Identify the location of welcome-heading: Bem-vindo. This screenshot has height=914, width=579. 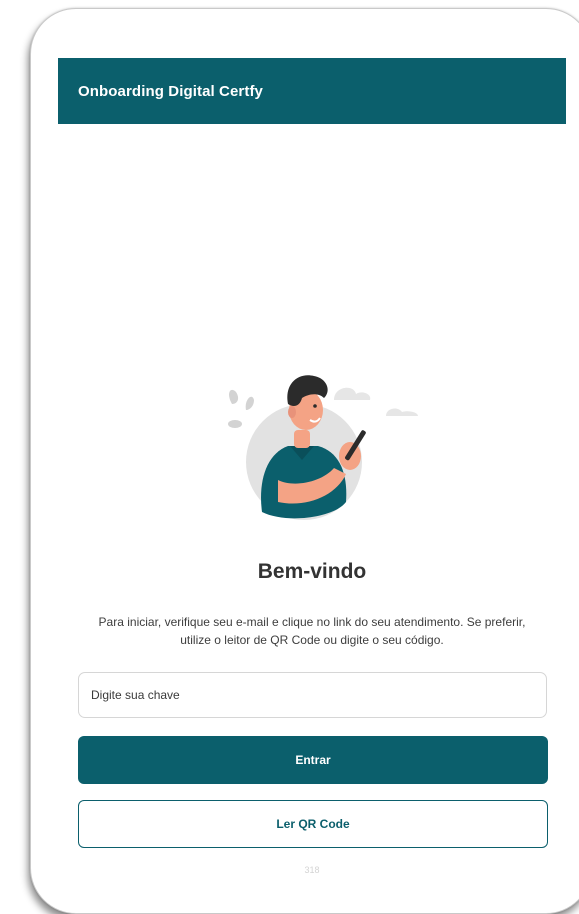
(312, 571).